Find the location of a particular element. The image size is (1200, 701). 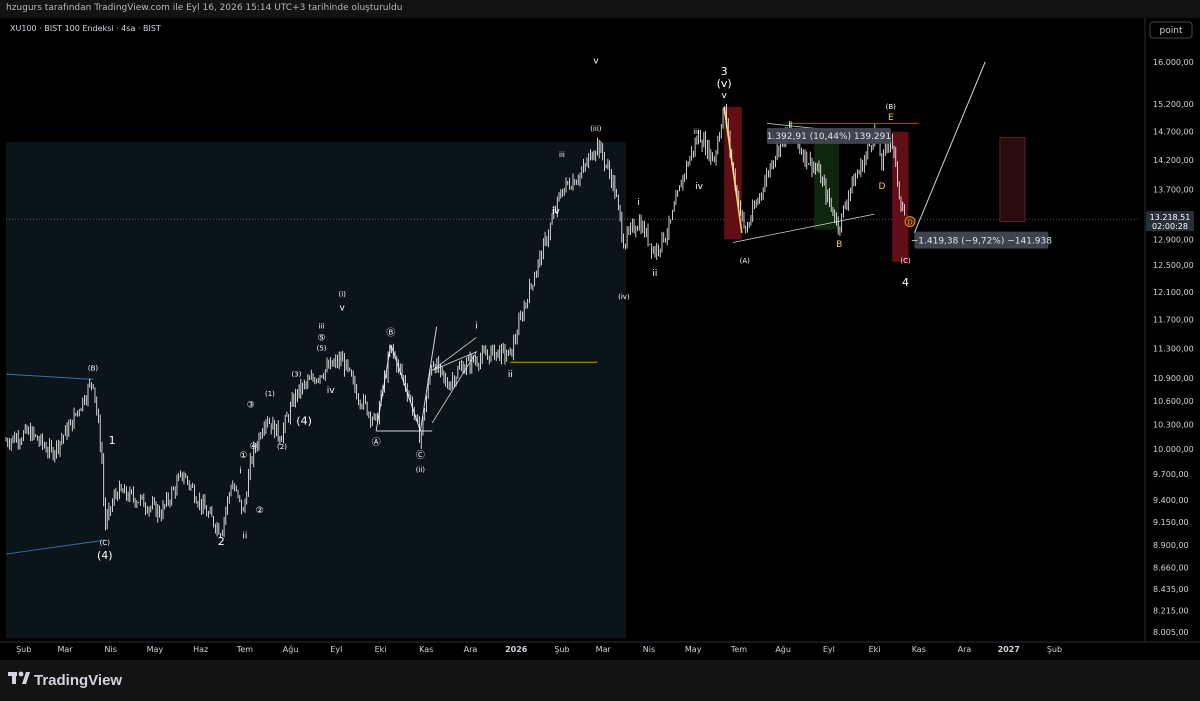

wave-label: (i) is located at coordinates (343, 295).